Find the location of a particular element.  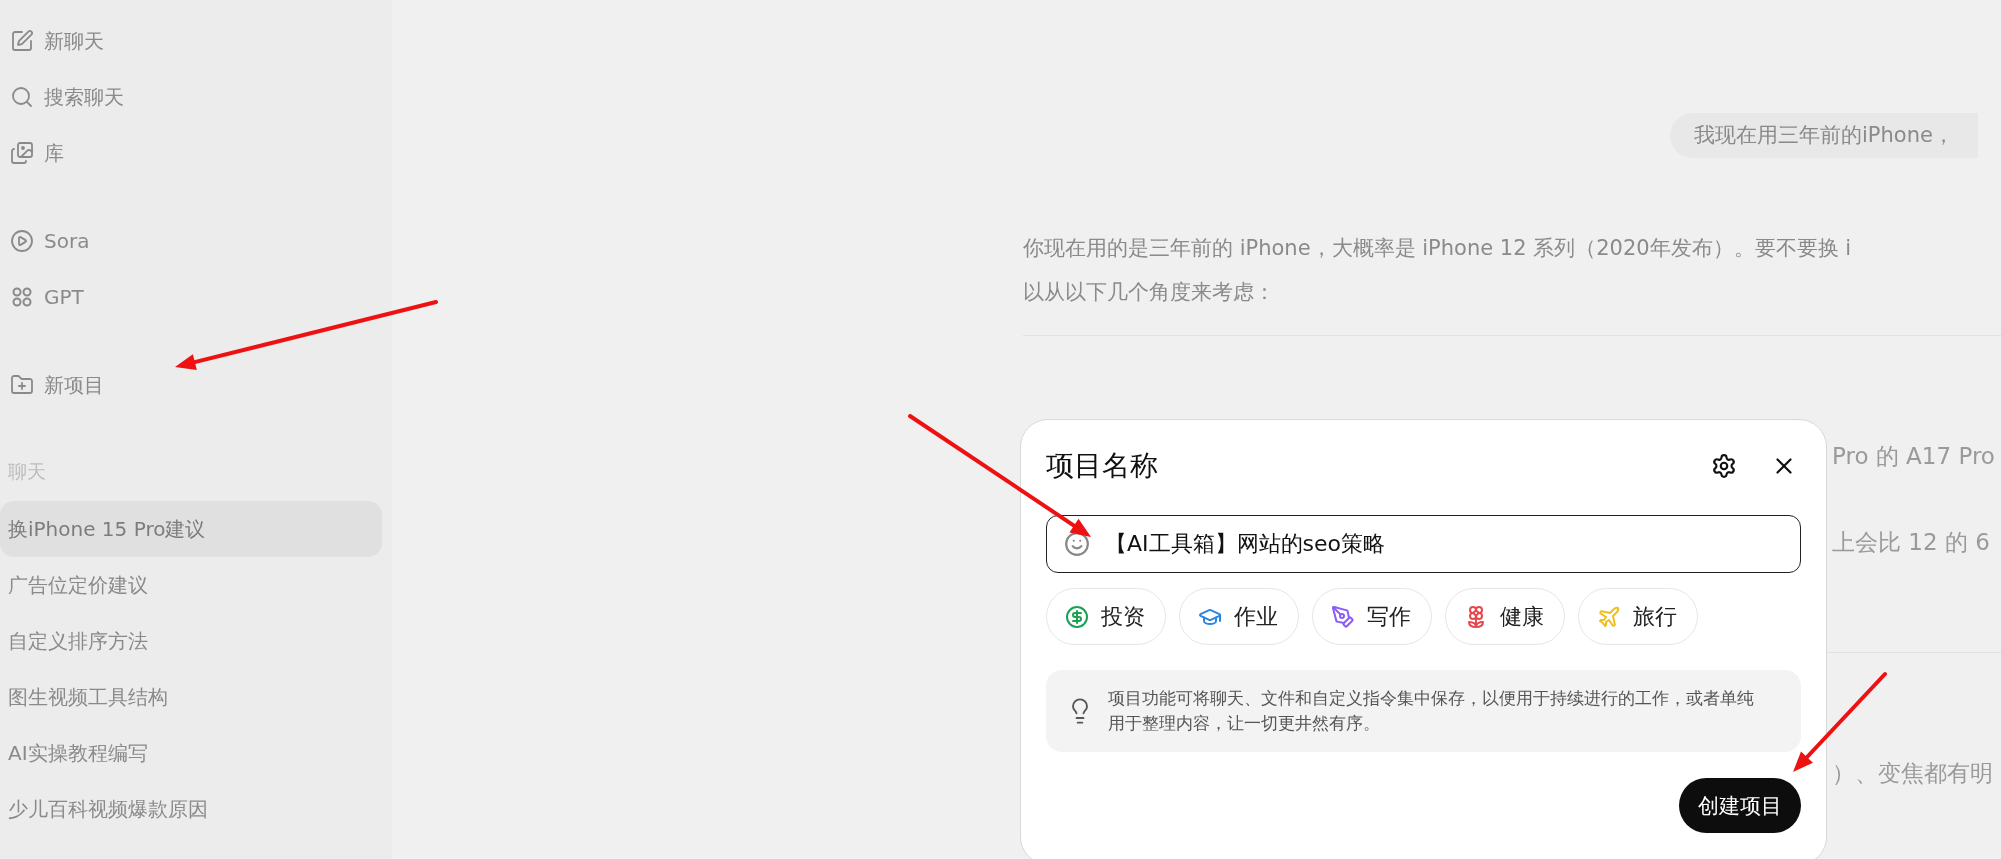

sidebar-item-label: GPT is located at coordinates (64, 297).